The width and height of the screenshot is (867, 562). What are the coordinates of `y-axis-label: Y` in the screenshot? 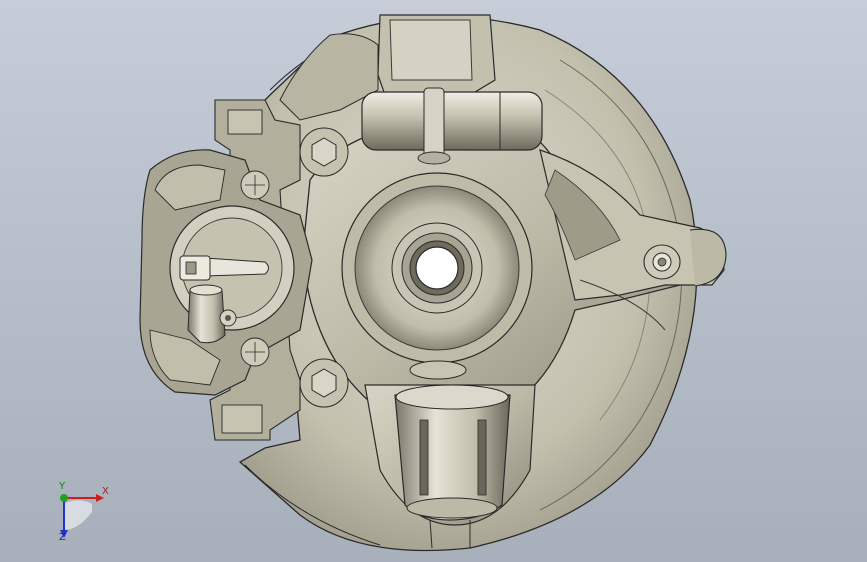 It's located at (62, 486).